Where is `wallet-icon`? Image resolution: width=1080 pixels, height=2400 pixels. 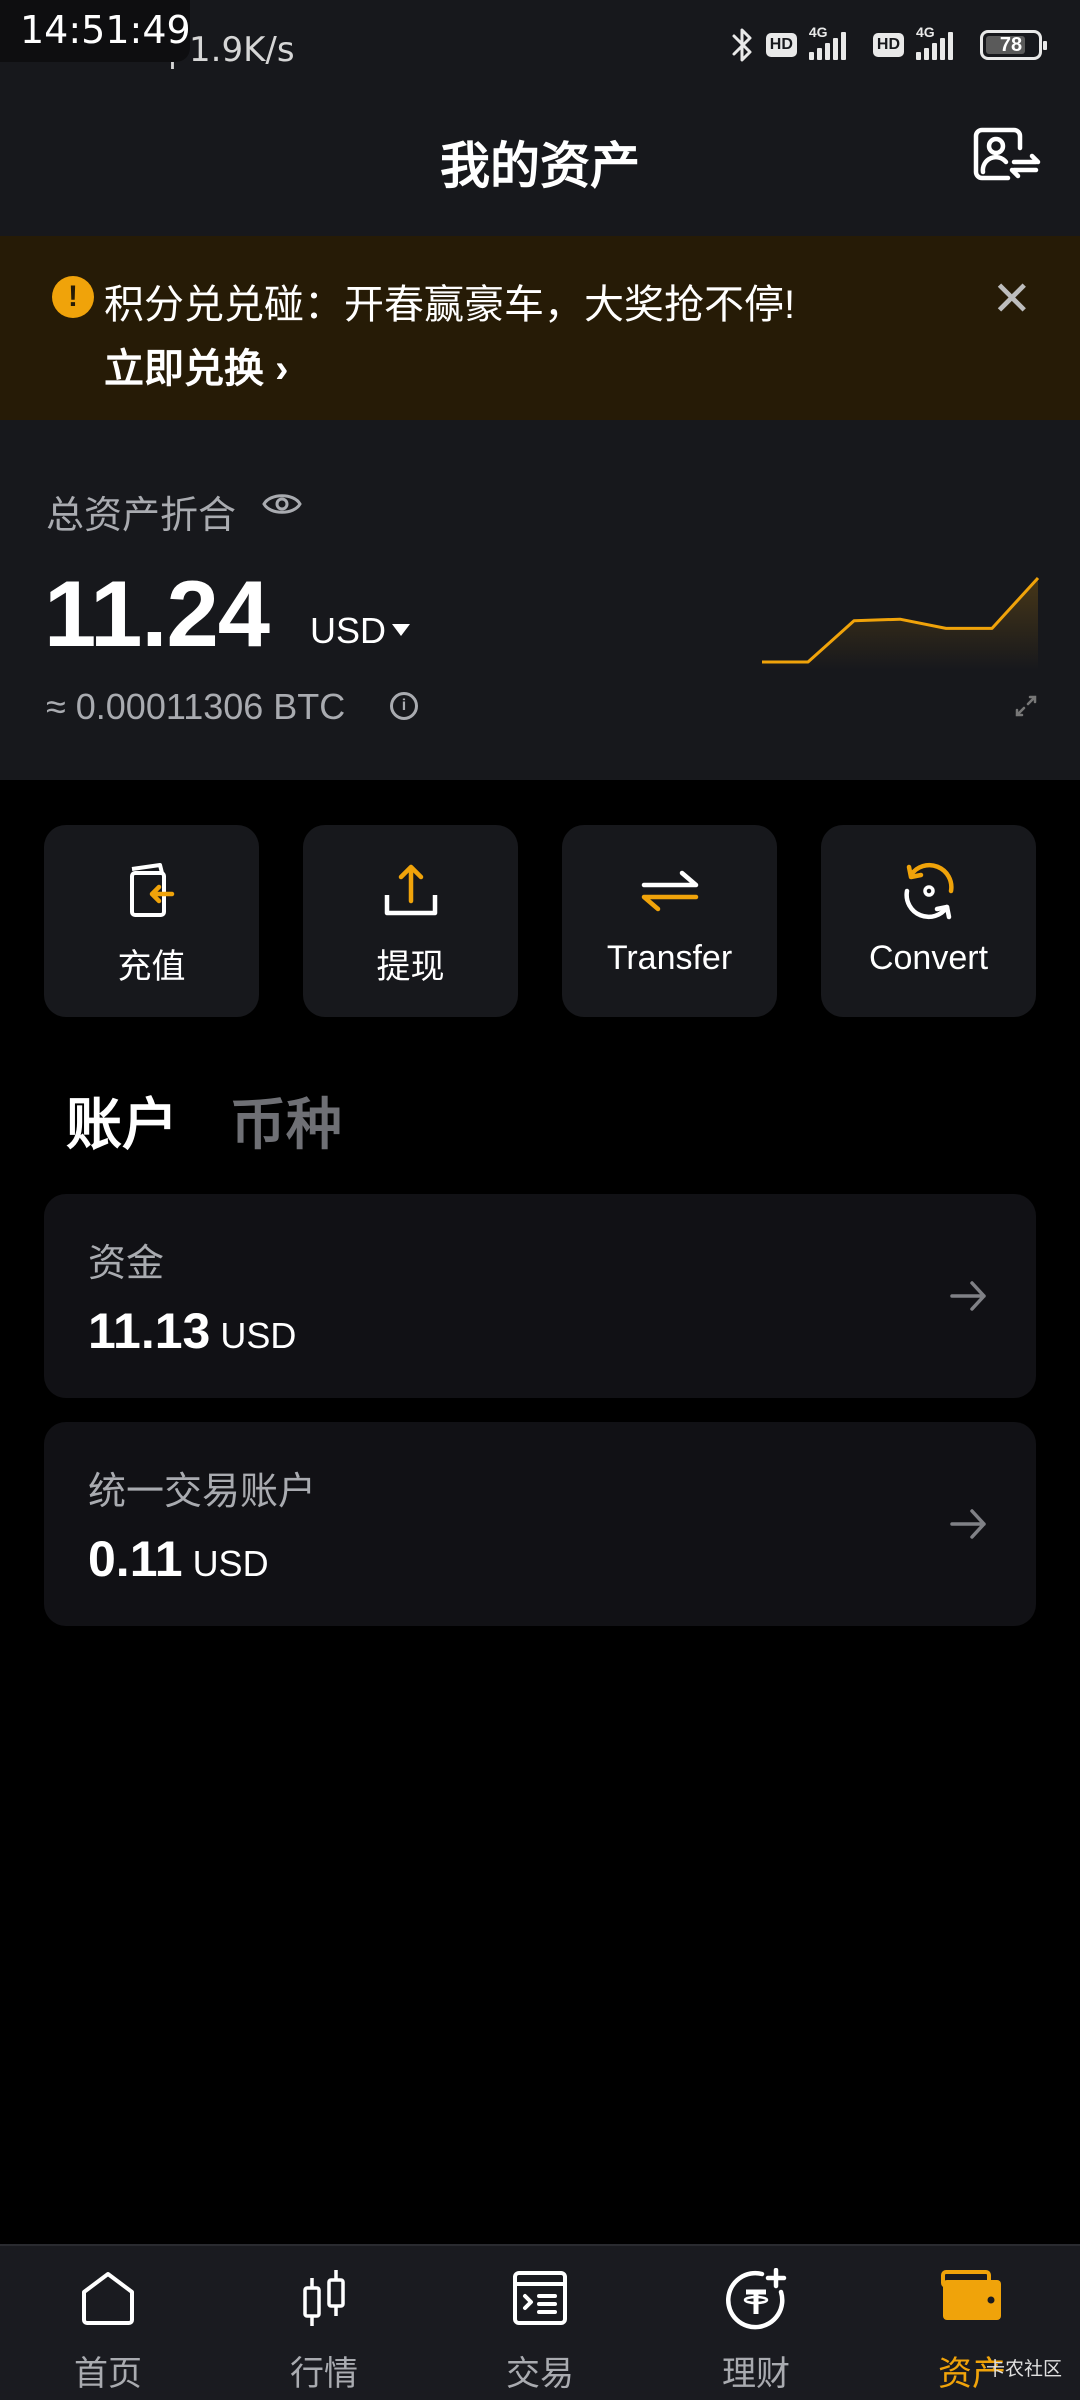
wallet-icon is located at coordinates (971, 2295).